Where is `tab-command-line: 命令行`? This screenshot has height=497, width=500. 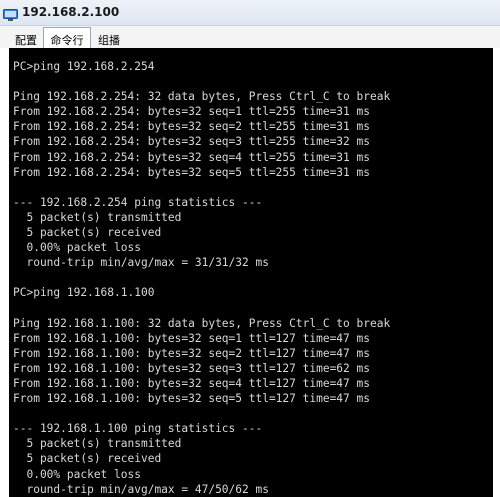 tab-command-line: 命令行 is located at coordinates (67, 37).